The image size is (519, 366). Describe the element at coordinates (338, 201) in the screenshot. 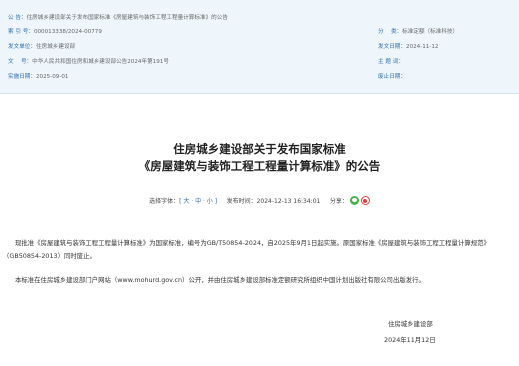

I see `share-label: 分享：` at that location.